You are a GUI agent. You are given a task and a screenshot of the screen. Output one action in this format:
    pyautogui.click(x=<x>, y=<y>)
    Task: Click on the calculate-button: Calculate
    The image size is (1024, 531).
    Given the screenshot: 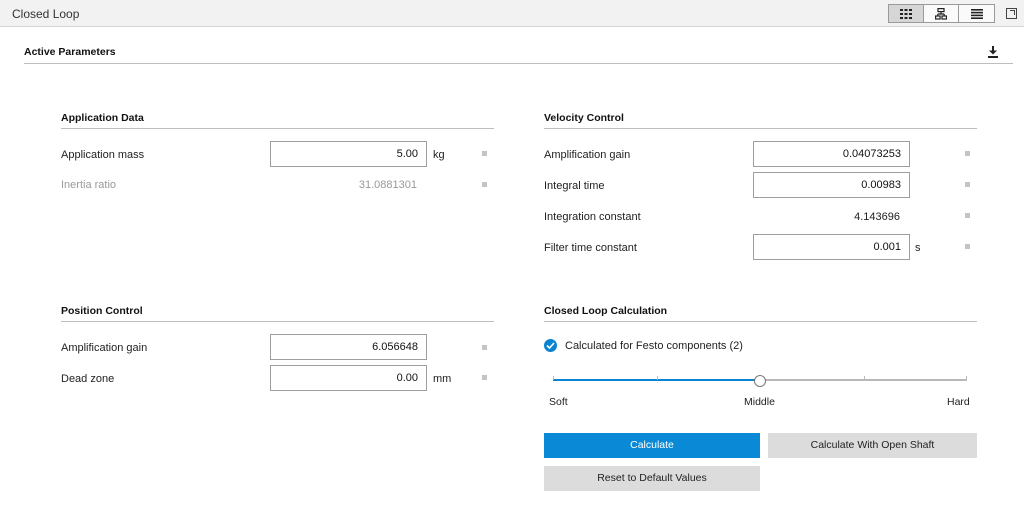 What is the action you would take?
    pyautogui.click(x=652, y=445)
    